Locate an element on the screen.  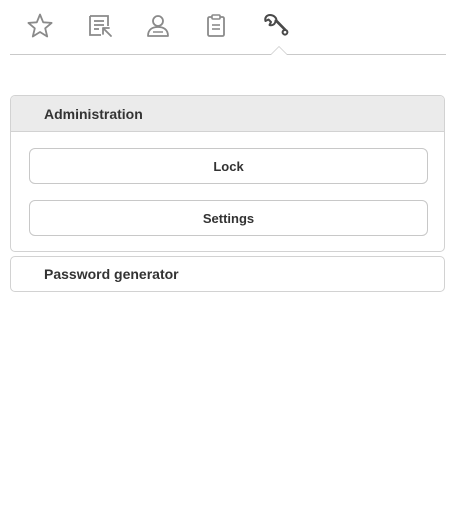
administration-header: Administration is located at coordinates (227, 114).